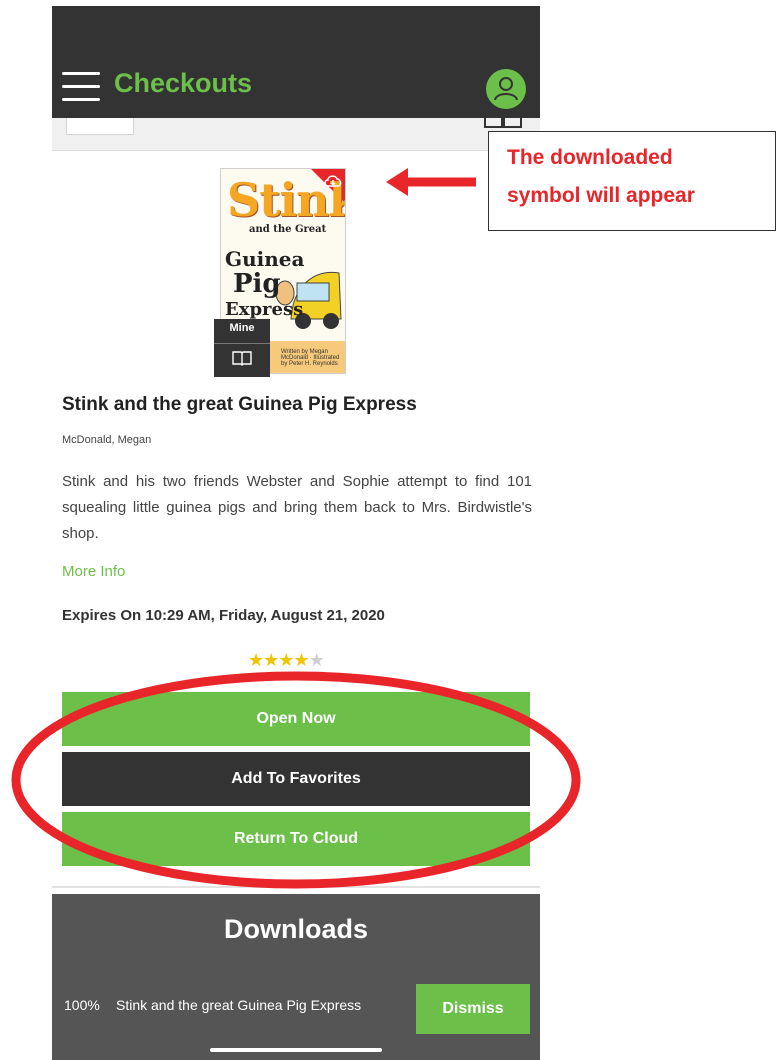 This screenshot has height=1060, width=782. Describe the element at coordinates (473, 1009) in the screenshot. I see `dismiss-button: Dismiss` at that location.